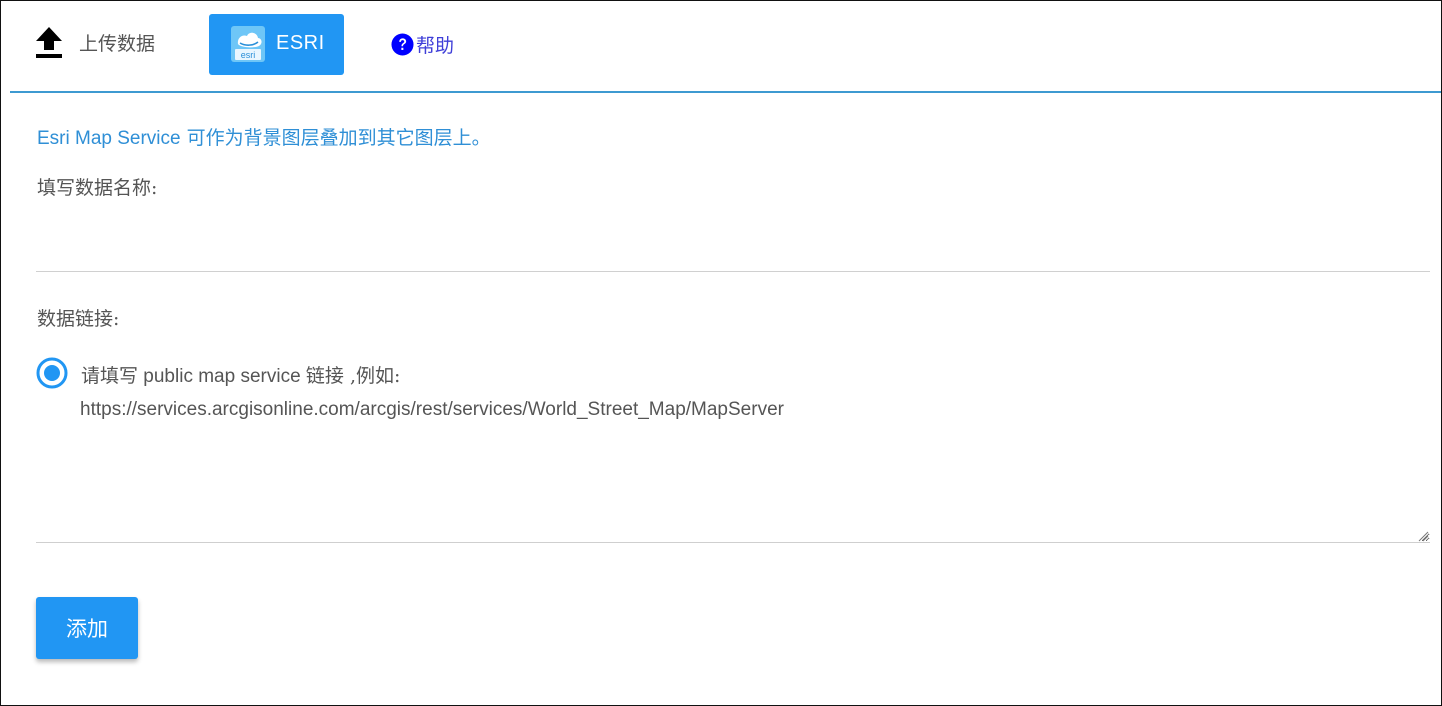 This screenshot has width=1442, height=706. I want to click on tab-upload-data: 上传数据, so click(95, 42).